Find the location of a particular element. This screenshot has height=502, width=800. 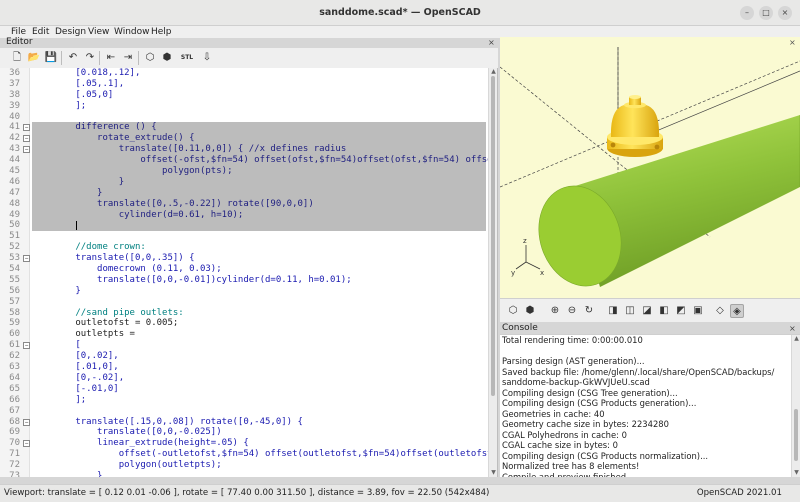

code-line: 59 outletofst = 0.005; is located at coordinates (244, 323).